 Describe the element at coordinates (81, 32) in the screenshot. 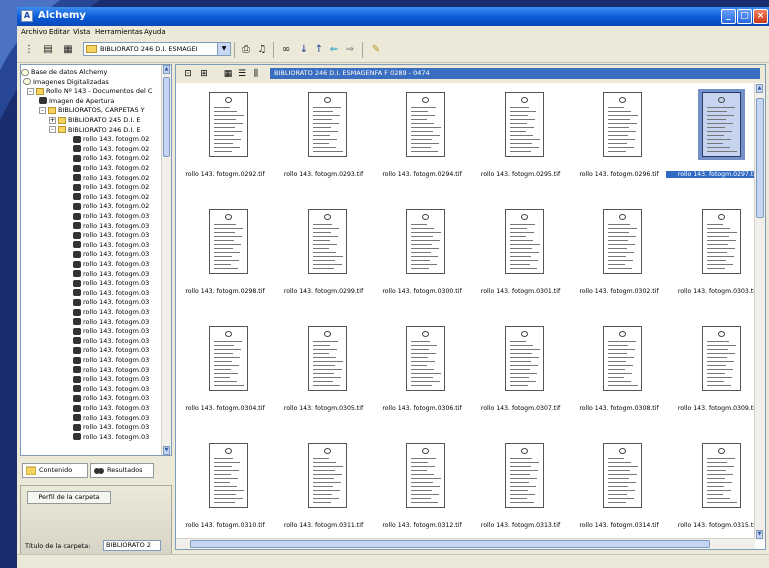

I see `menu-vista: Vista` at that location.